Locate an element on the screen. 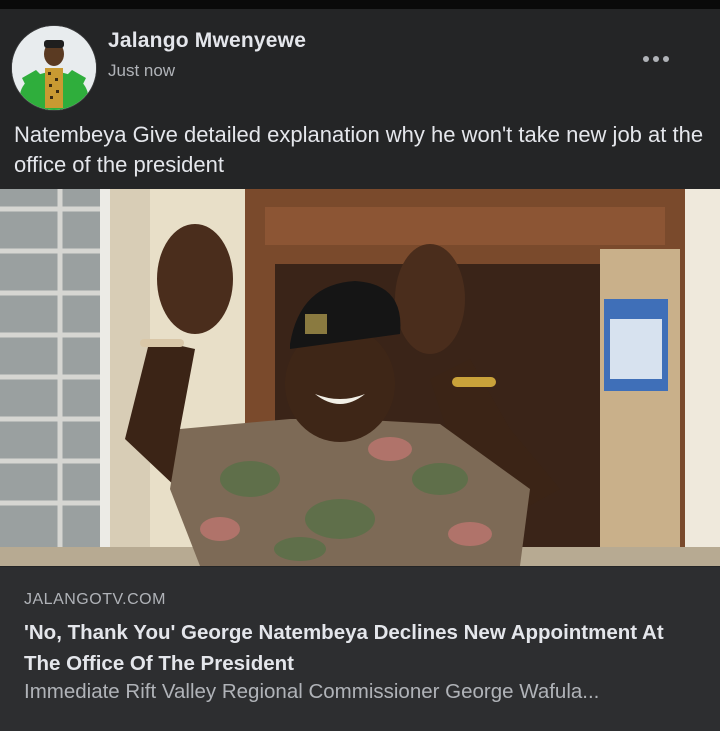 This screenshot has width=720, height=731. avatar is located at coordinates (54, 68).